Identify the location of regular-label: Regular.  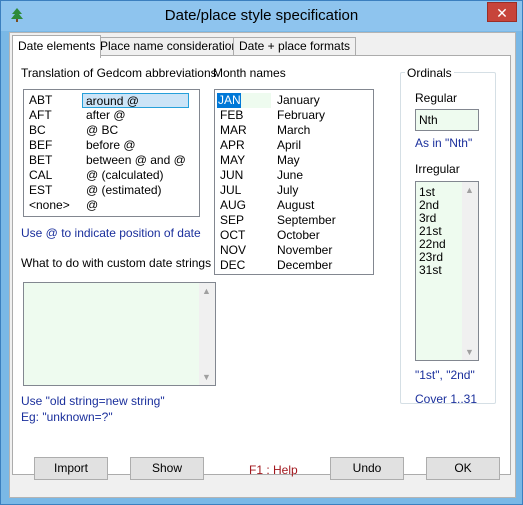
(436, 98).